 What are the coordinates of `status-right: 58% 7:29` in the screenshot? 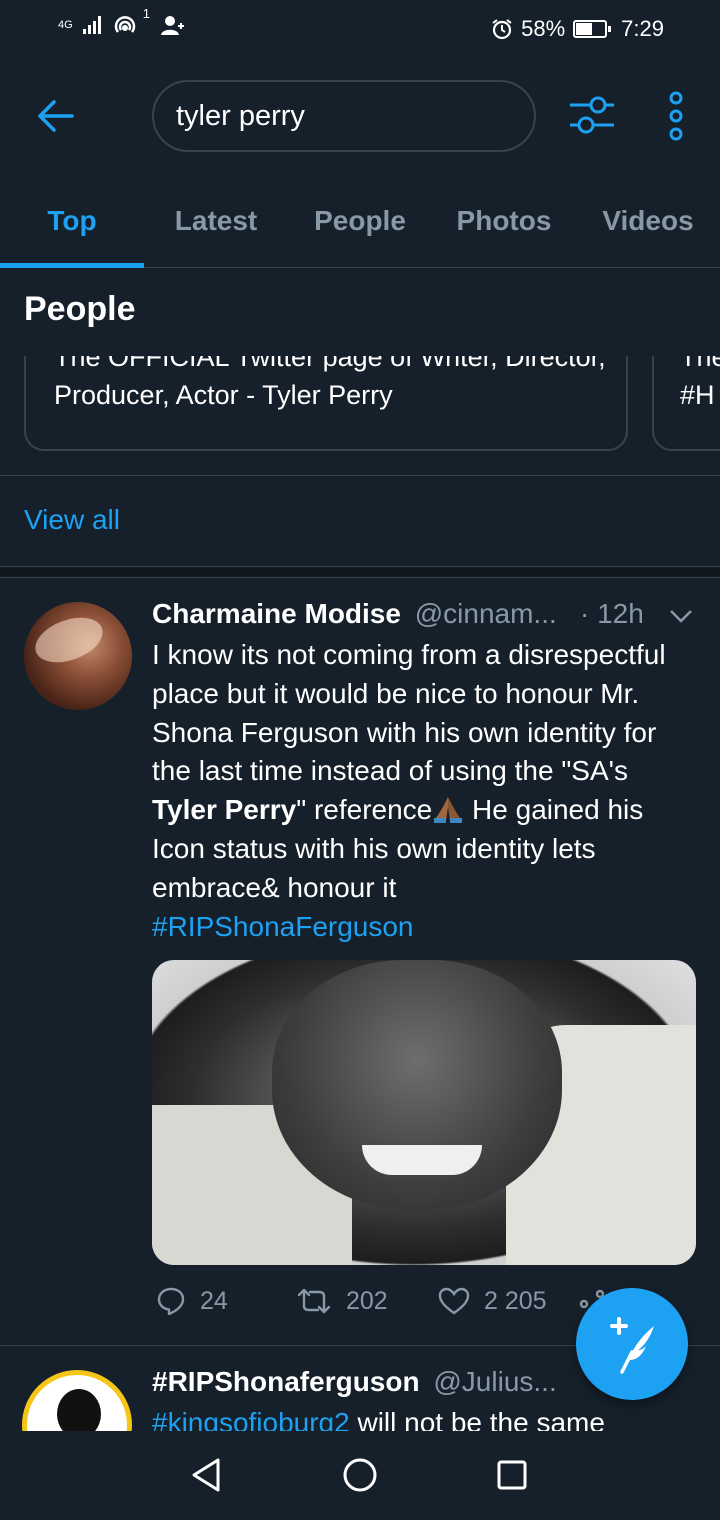 It's located at (577, 29).